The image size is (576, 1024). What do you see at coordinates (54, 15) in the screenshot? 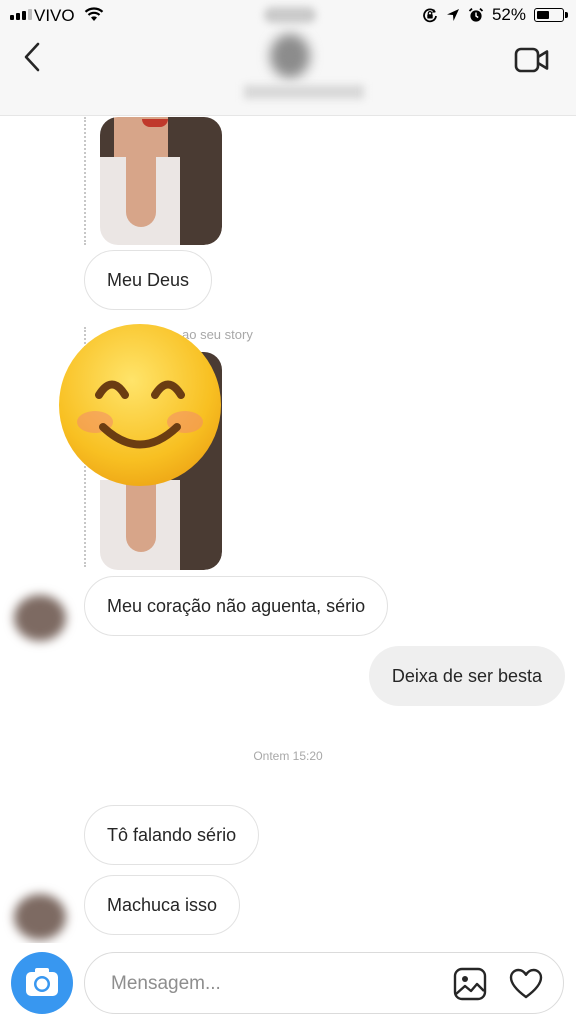
I see `carrier-name: VIVO` at bounding box center [54, 15].